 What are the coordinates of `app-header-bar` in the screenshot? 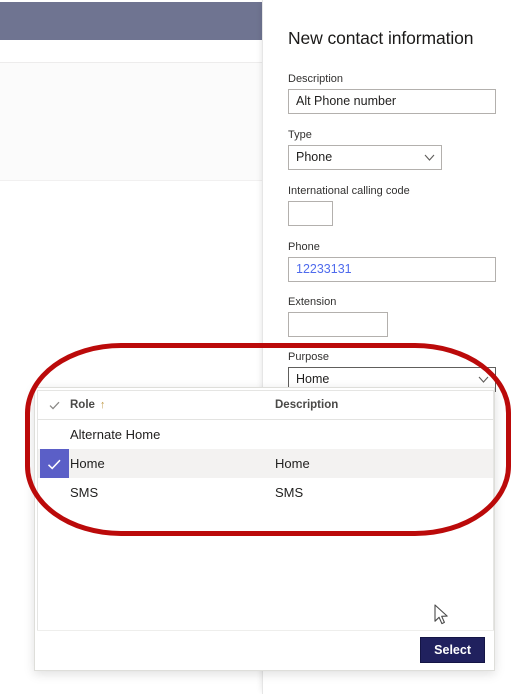 It's located at (131, 21).